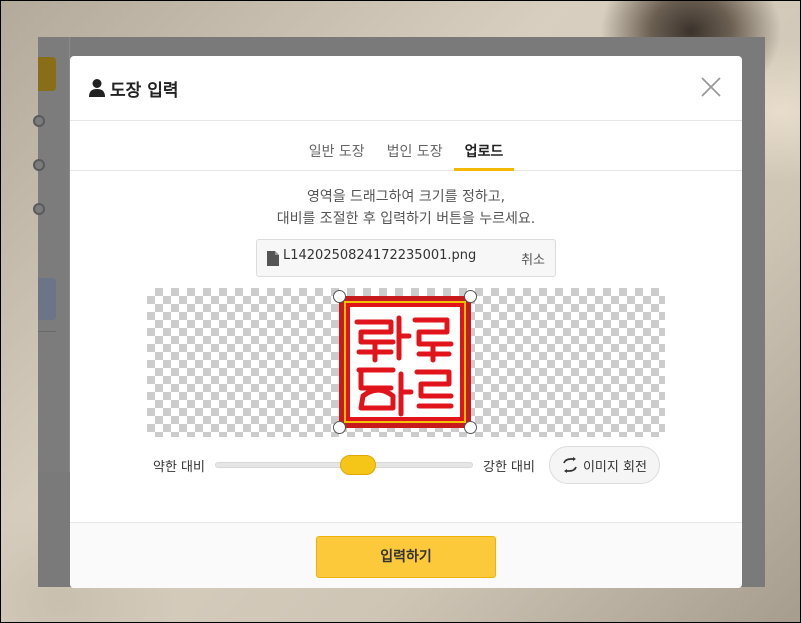 This screenshot has height=623, width=801. What do you see at coordinates (47, 331) in the screenshot?
I see `background-divider` at bounding box center [47, 331].